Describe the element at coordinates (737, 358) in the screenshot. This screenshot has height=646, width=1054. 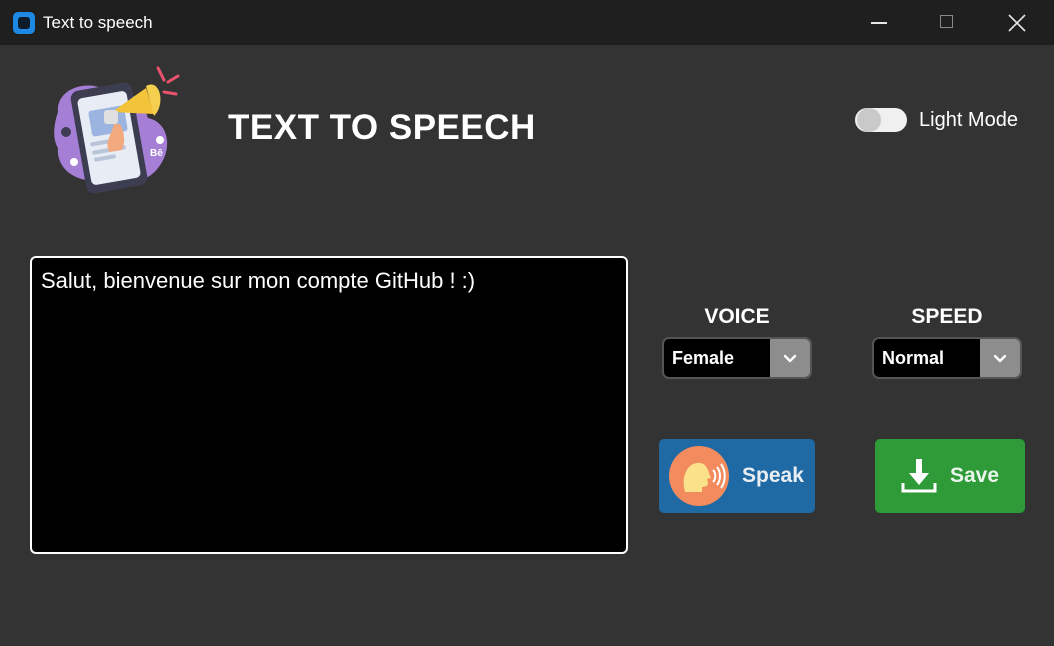
I see `voice-dropdown: Female` at that location.